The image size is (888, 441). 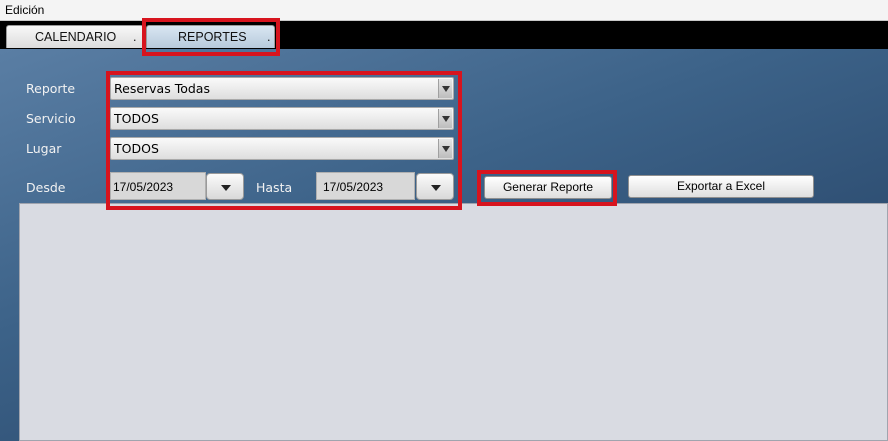 I want to click on hasta-label: Hasta, so click(x=274, y=187).